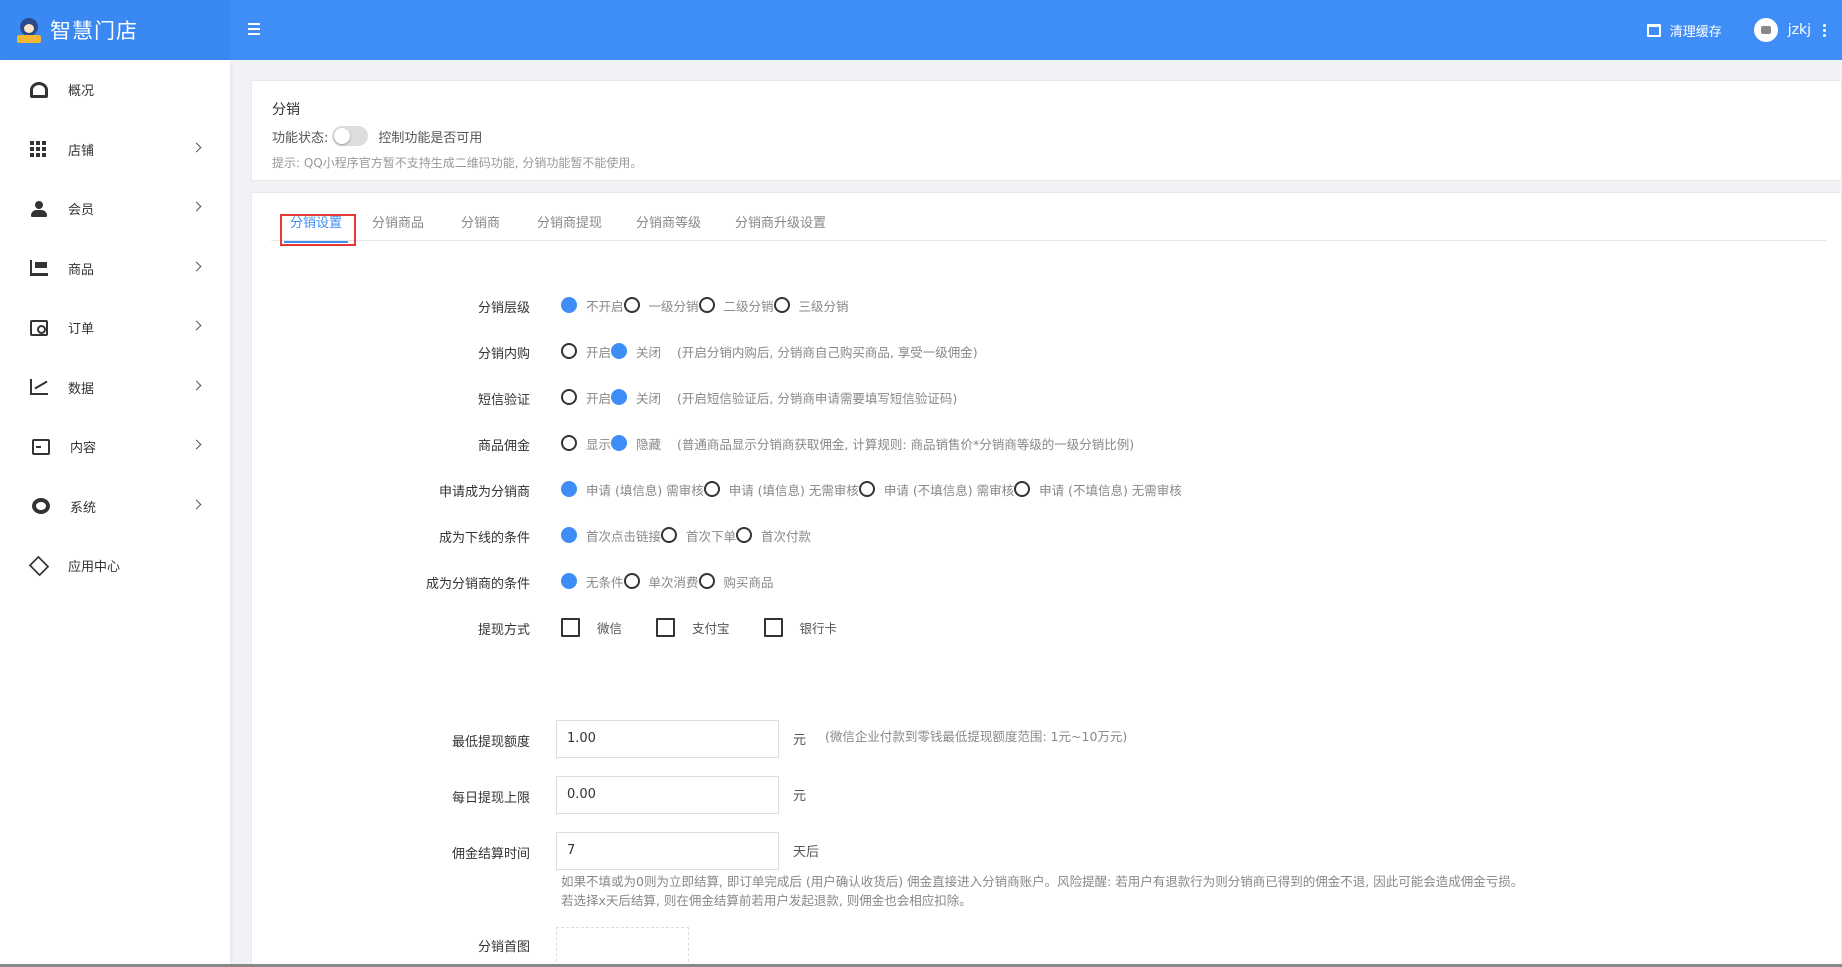 This screenshot has width=1842, height=967. I want to click on hamburger-menu-icon, so click(255, 30).